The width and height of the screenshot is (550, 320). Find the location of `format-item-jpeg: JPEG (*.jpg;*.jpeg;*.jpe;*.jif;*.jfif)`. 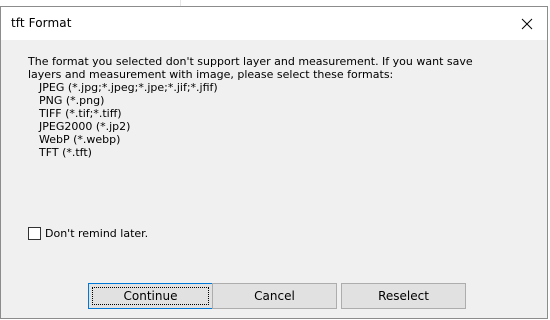

format-item-jpeg: JPEG (*.jpg;*.jpeg;*.jpe;*.jif;*.jfif) is located at coordinates (128, 87).